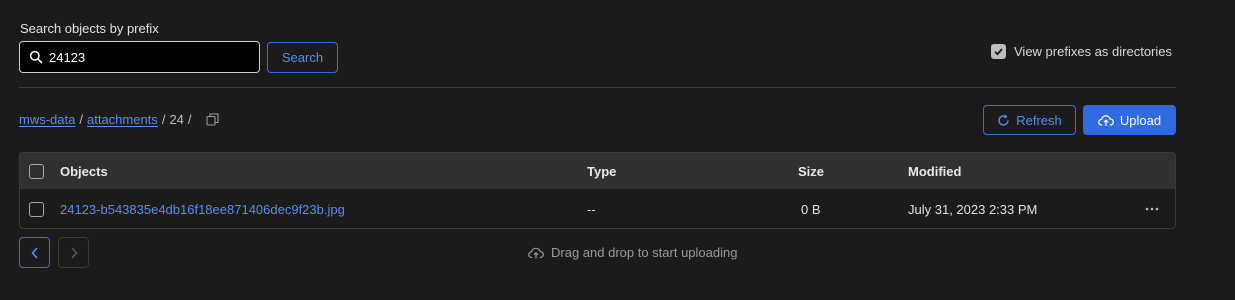  What do you see at coordinates (536, 253) in the screenshot?
I see `cloud-icon` at bounding box center [536, 253].